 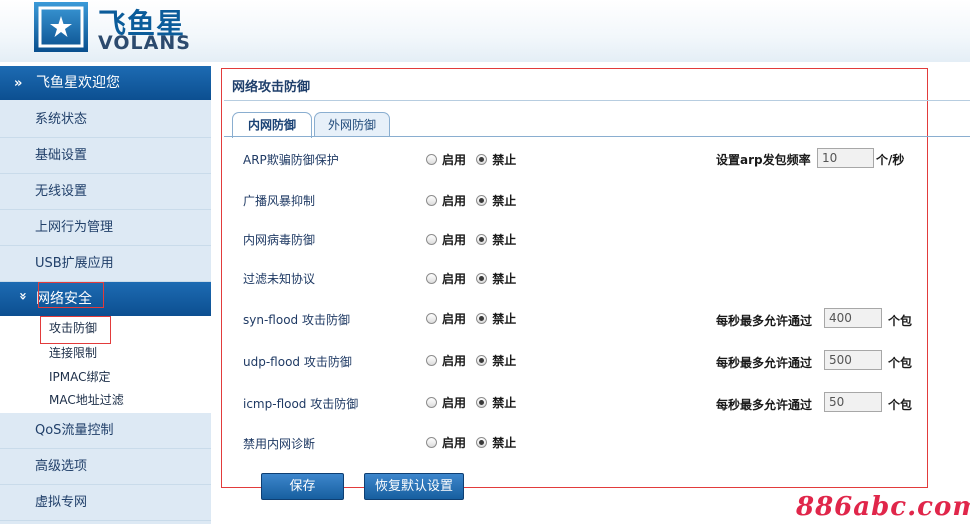 I want to click on radio-icmp-disable, so click(x=482, y=402).